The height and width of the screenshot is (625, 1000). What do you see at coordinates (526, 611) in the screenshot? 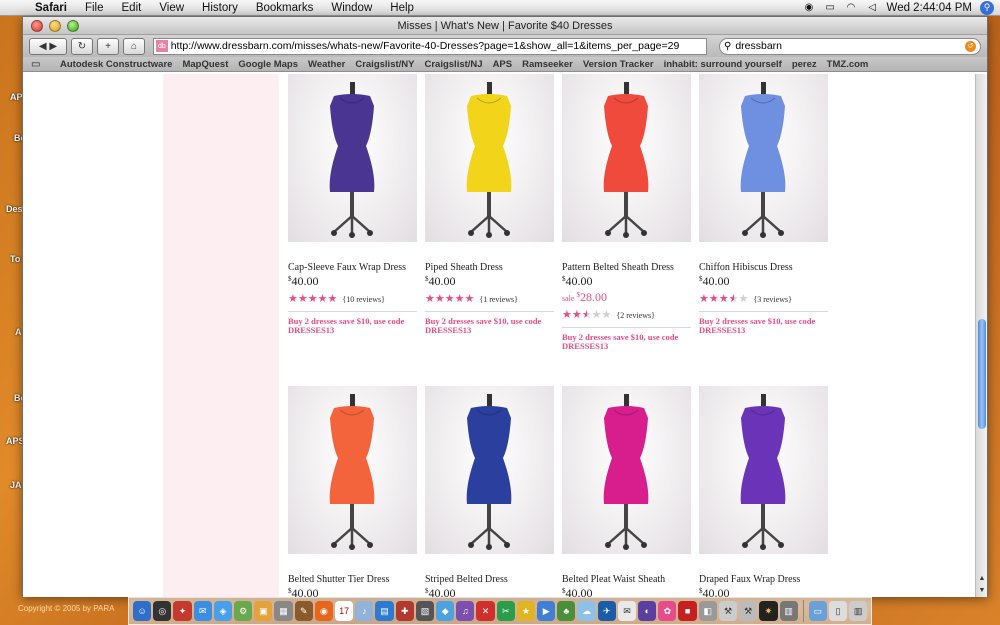
I see `app-icon: ★` at bounding box center [526, 611].